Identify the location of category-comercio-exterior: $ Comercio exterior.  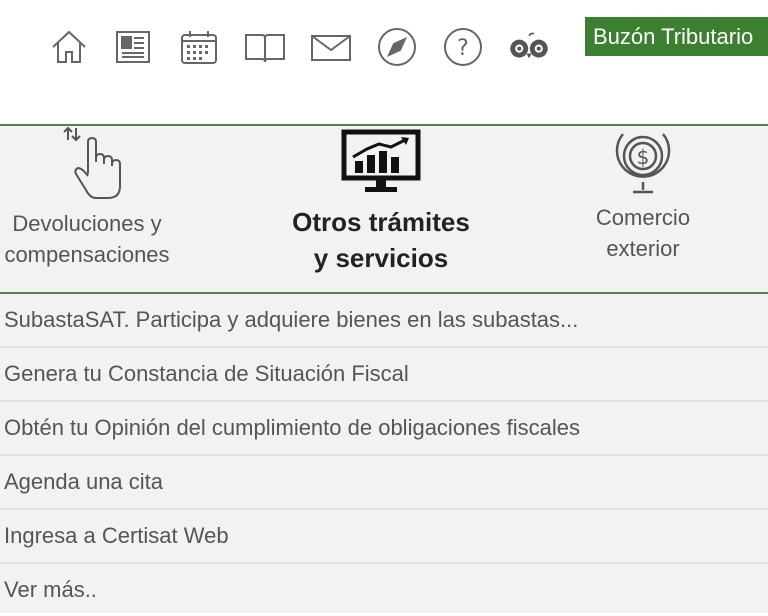
(643, 209).